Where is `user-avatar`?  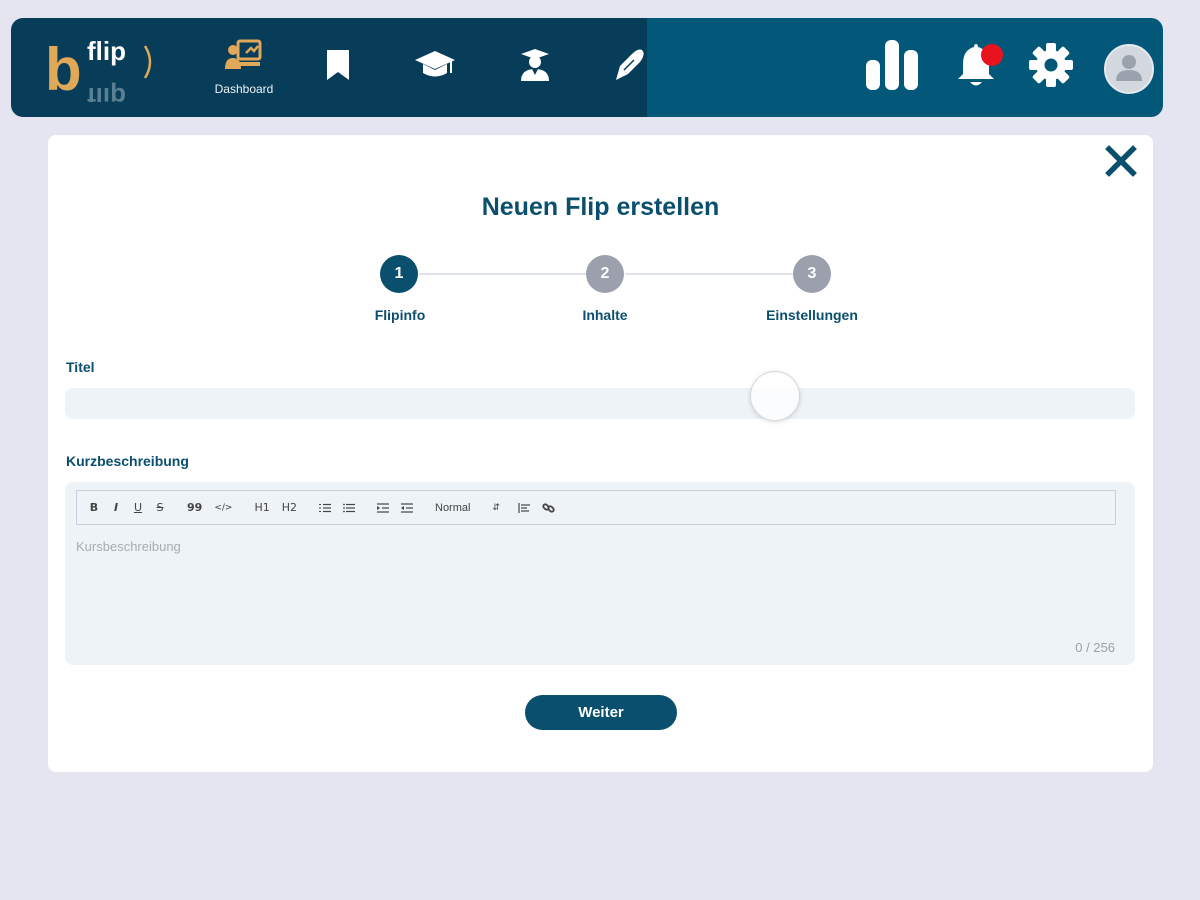 user-avatar is located at coordinates (1129, 69).